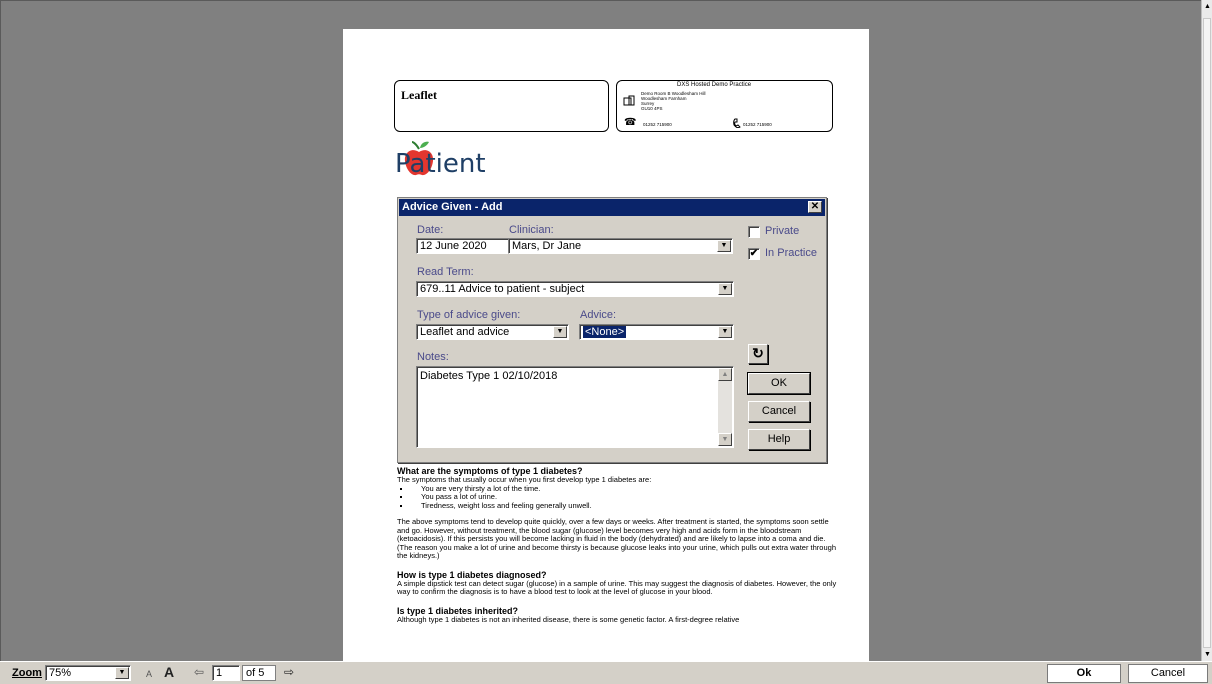  Describe the element at coordinates (419, 95) in the screenshot. I see `leaflet-title: Leaflet` at that location.